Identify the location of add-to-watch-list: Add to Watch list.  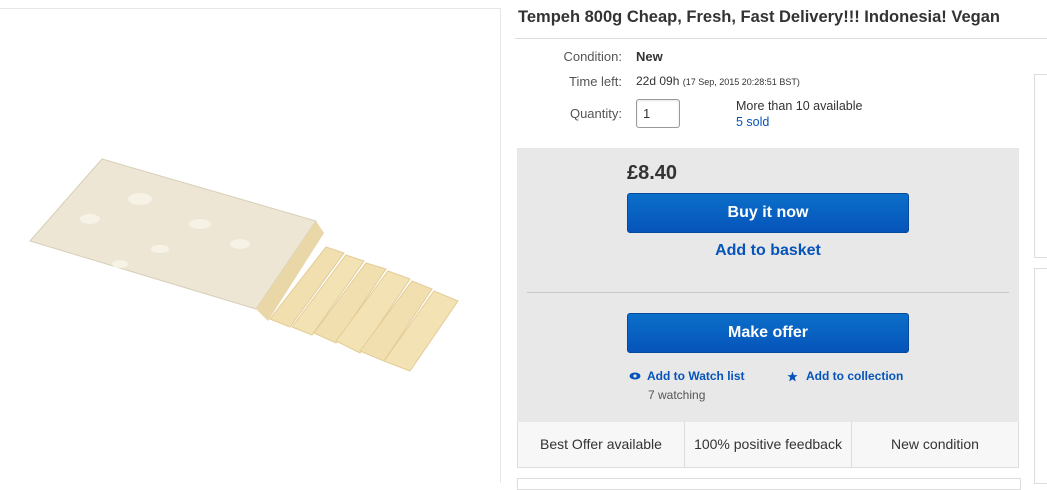
(687, 376).